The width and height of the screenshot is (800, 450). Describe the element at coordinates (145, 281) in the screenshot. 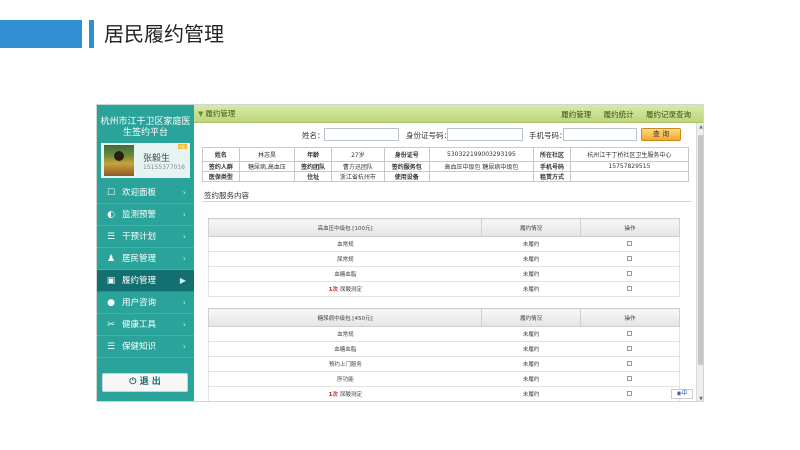

I see `sidebar-item: ▣ 履约管理 ▶` at that location.